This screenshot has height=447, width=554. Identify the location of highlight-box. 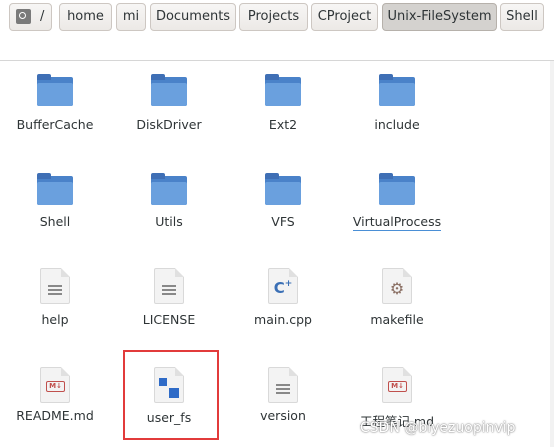
(171, 395).